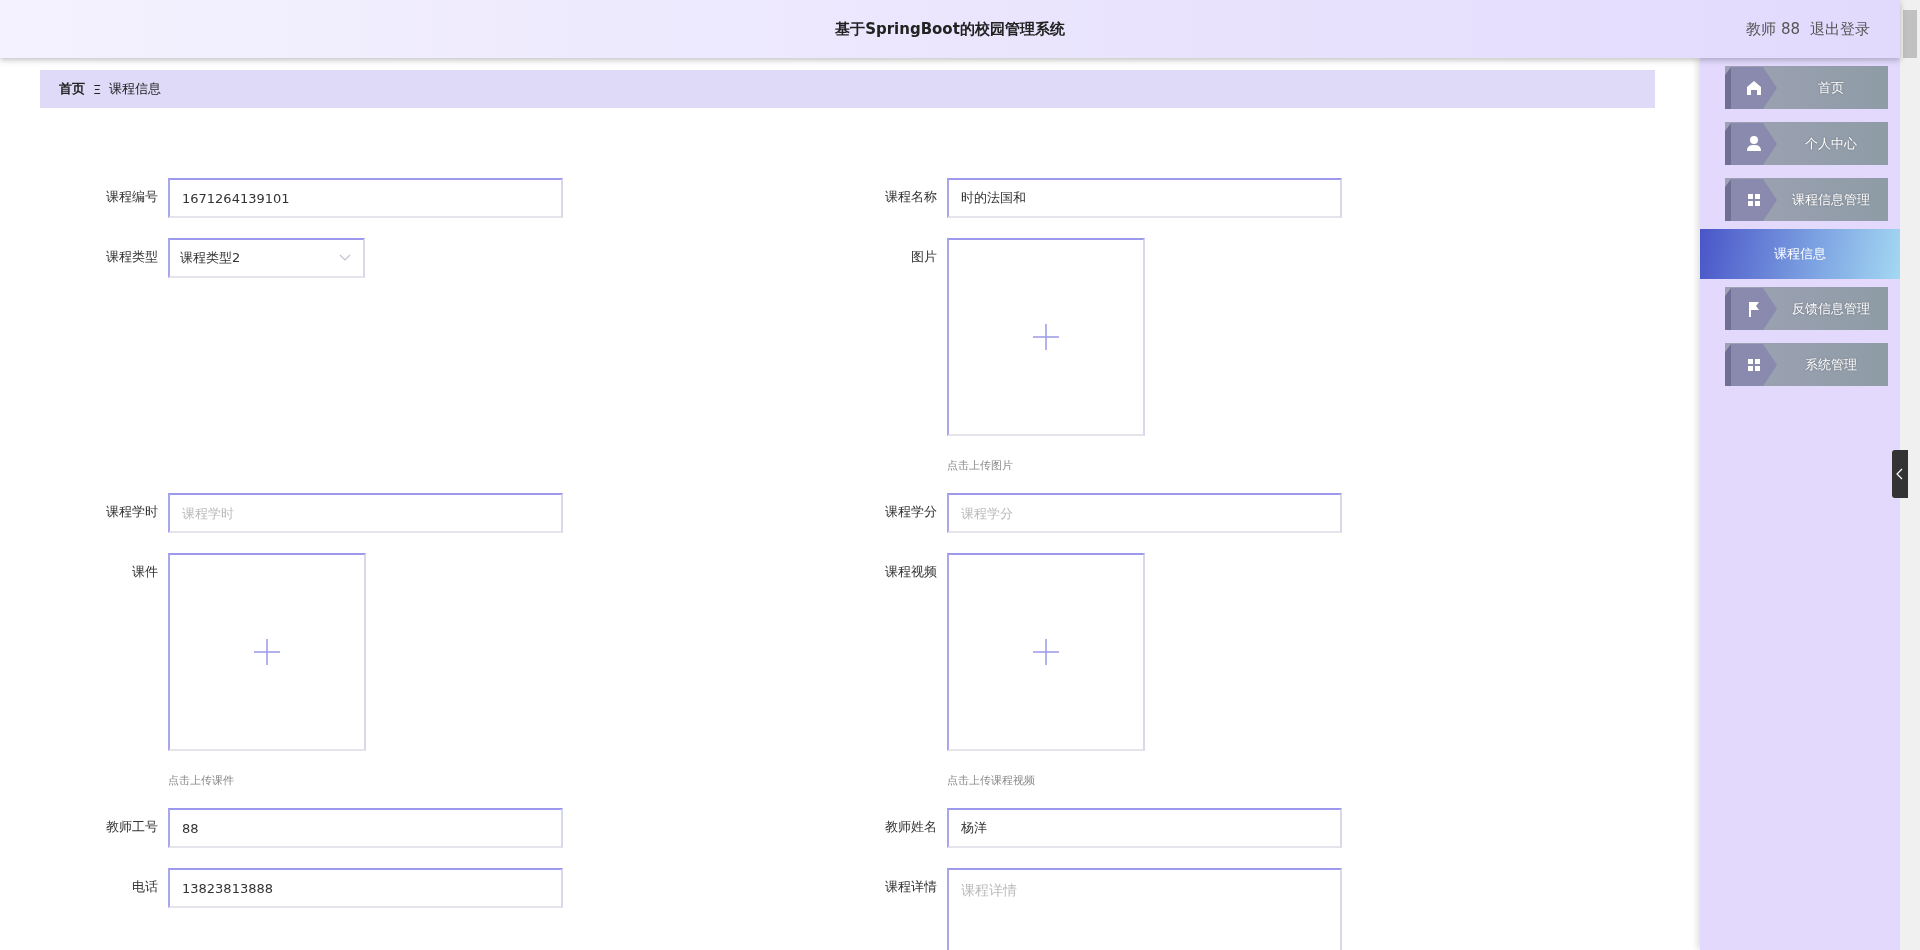 Image resolution: width=1920 pixels, height=950 pixels. I want to click on caret-icon, so click(345, 258).